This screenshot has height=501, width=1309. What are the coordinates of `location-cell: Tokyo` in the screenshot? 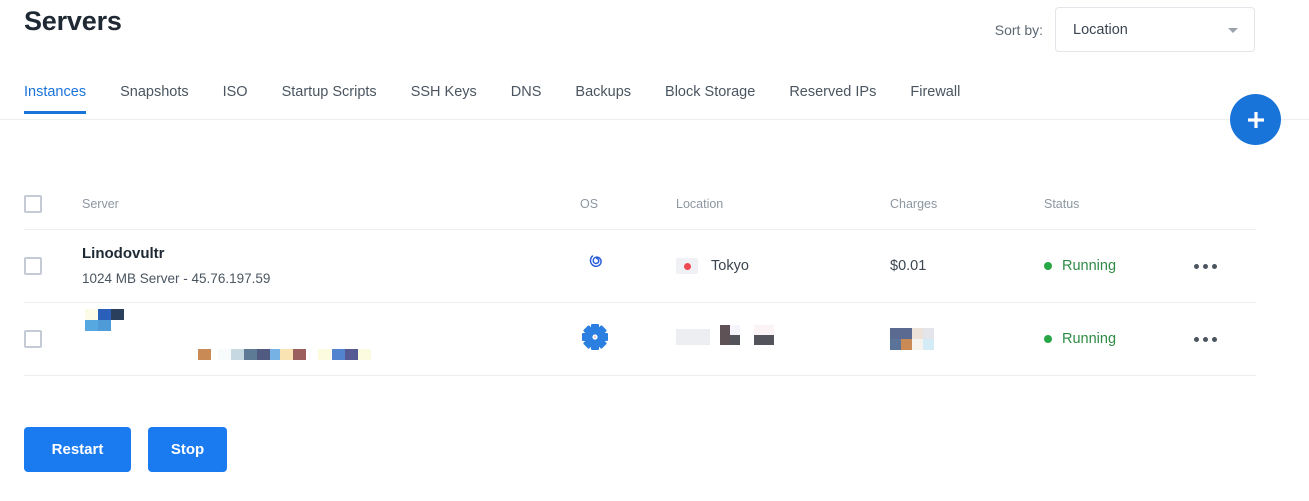 It's located at (783, 266).